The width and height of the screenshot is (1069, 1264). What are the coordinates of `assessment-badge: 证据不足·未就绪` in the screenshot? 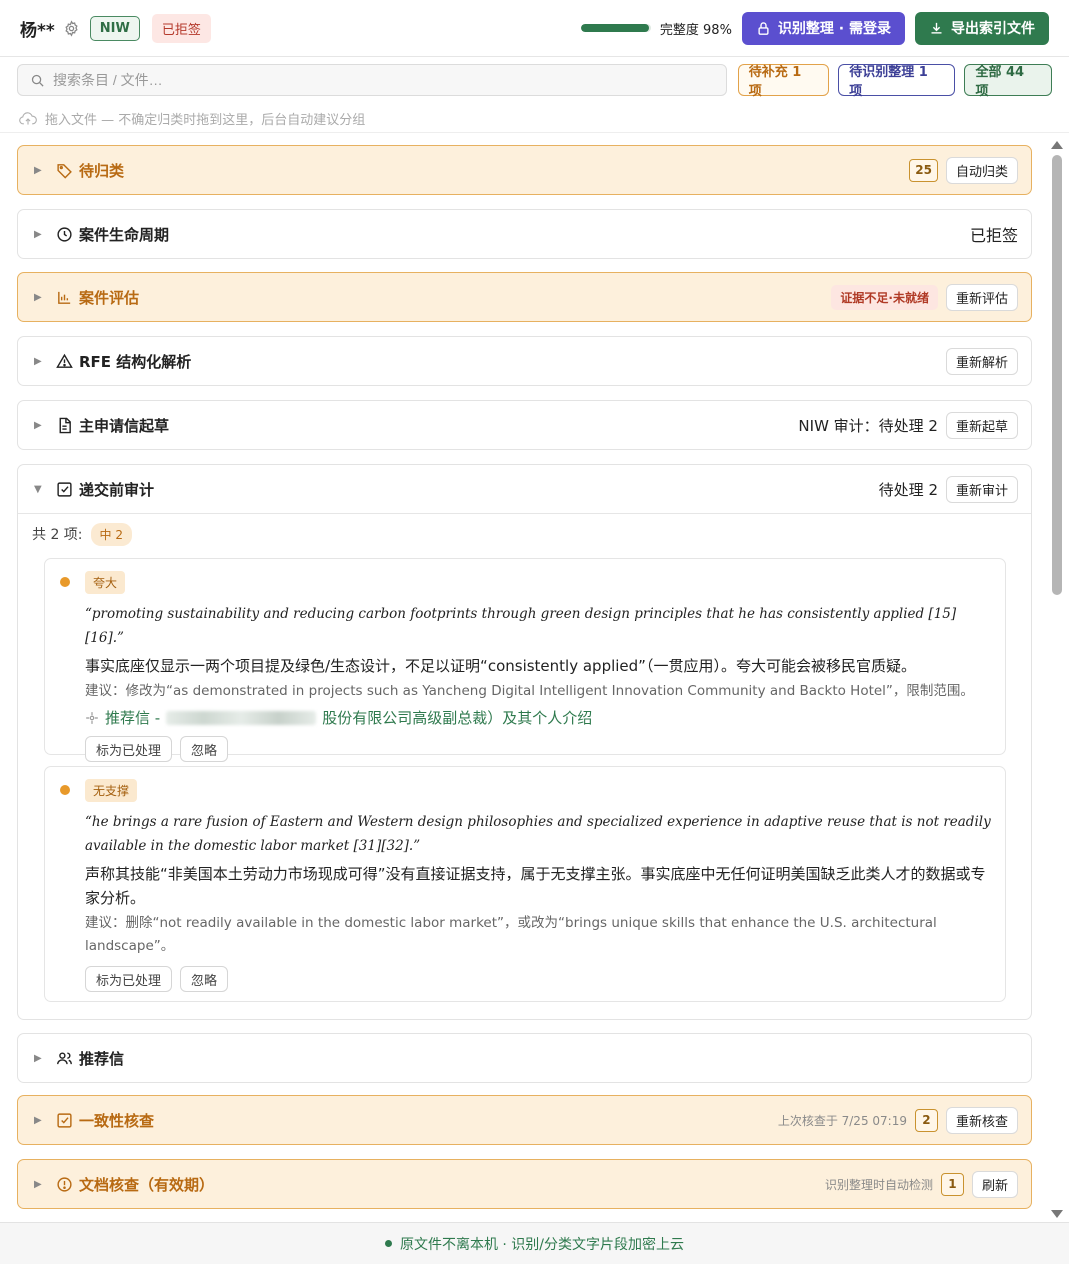 It's located at (884, 297).